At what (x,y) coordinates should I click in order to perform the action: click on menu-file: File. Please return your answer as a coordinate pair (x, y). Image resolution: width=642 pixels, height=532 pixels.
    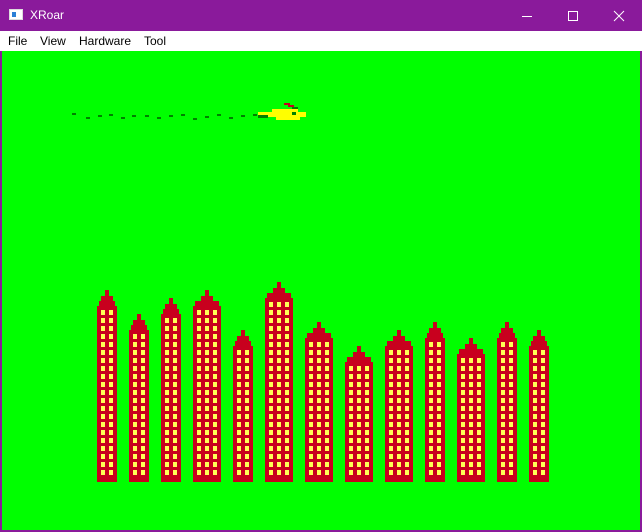
    Looking at the image, I should click on (17, 41).